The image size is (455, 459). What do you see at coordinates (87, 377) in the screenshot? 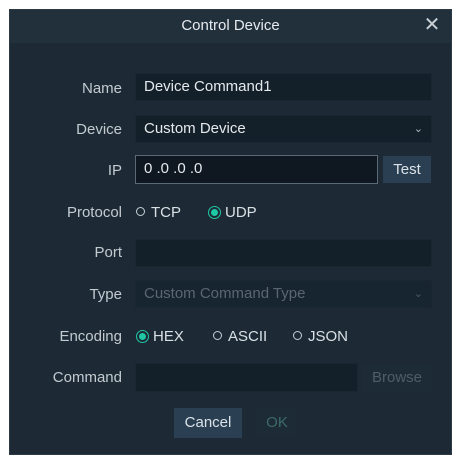
I see `command-label: Command` at bounding box center [87, 377].